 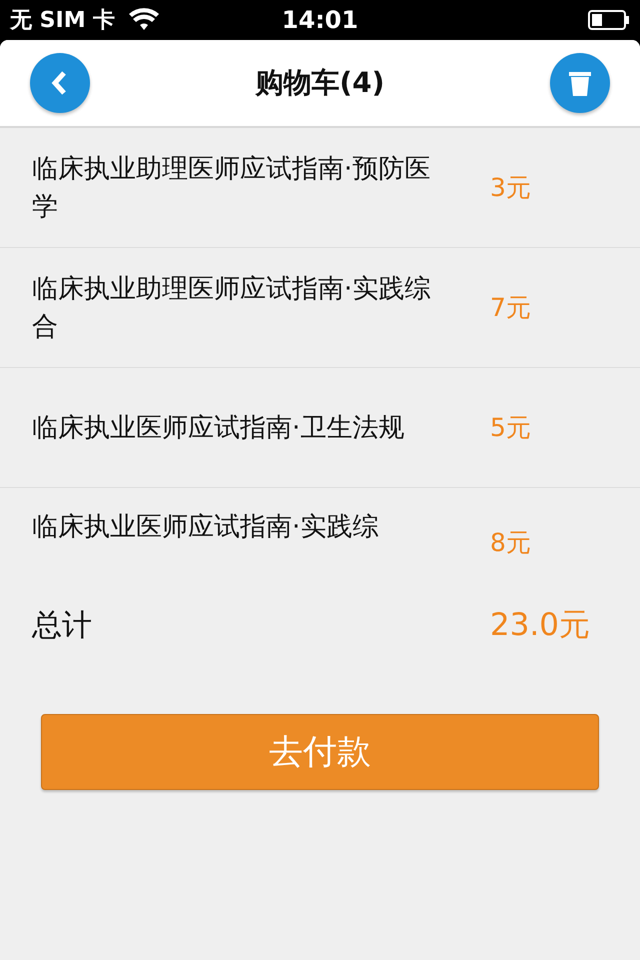 I want to click on trash-icon, so click(x=580, y=83).